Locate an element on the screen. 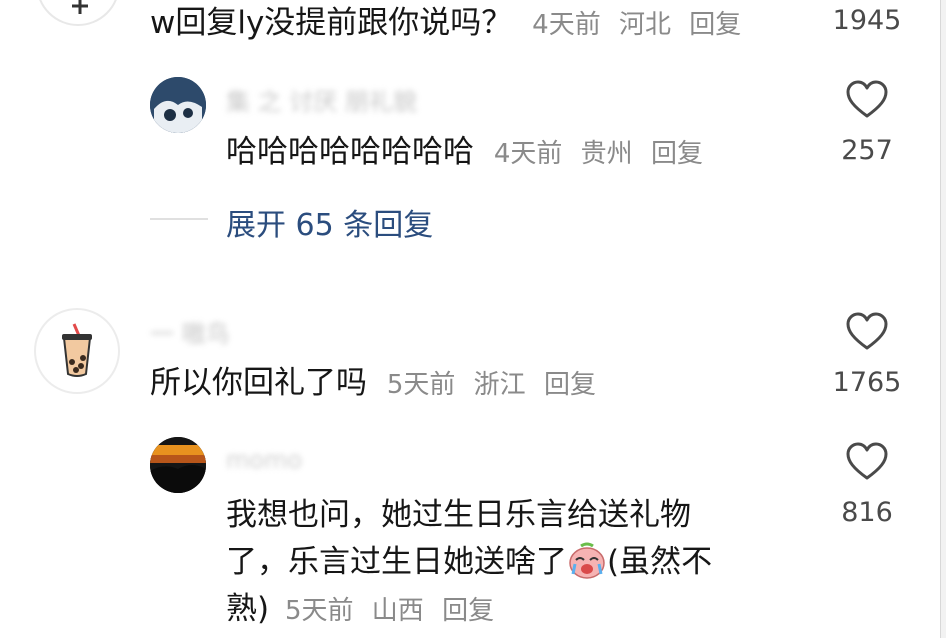  comment-location: 贵州 is located at coordinates (606, 154).